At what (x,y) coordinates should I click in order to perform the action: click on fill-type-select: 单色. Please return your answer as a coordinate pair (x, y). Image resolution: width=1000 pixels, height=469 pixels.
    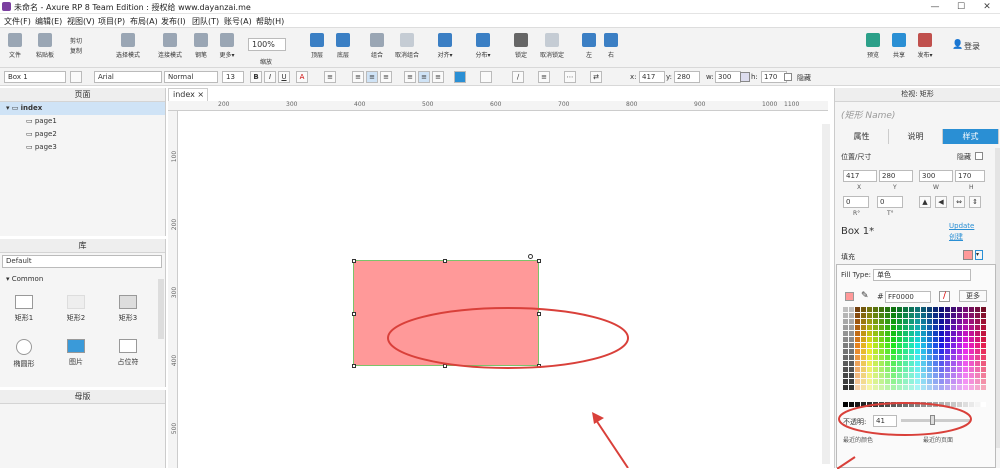
    Looking at the image, I should click on (922, 275).